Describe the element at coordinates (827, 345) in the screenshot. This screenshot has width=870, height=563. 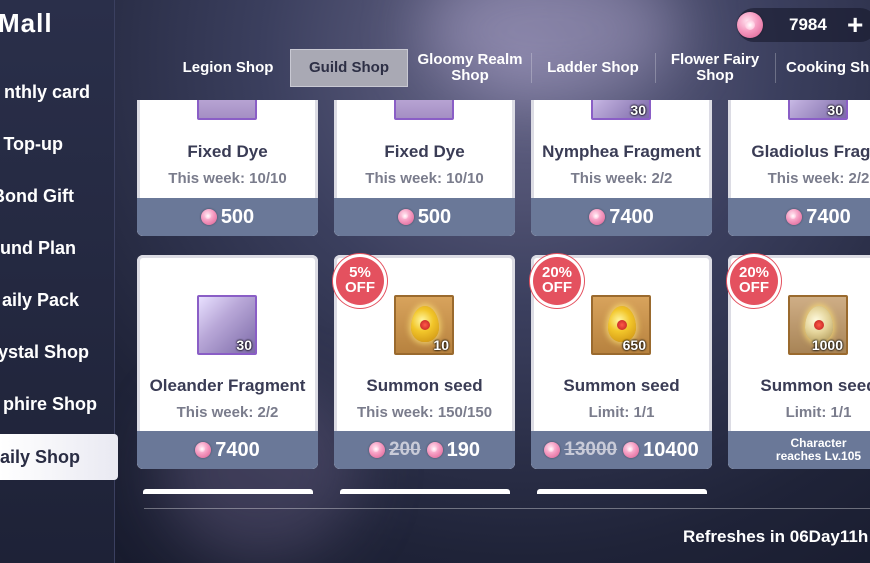
I see `item-count: 1000` at that location.